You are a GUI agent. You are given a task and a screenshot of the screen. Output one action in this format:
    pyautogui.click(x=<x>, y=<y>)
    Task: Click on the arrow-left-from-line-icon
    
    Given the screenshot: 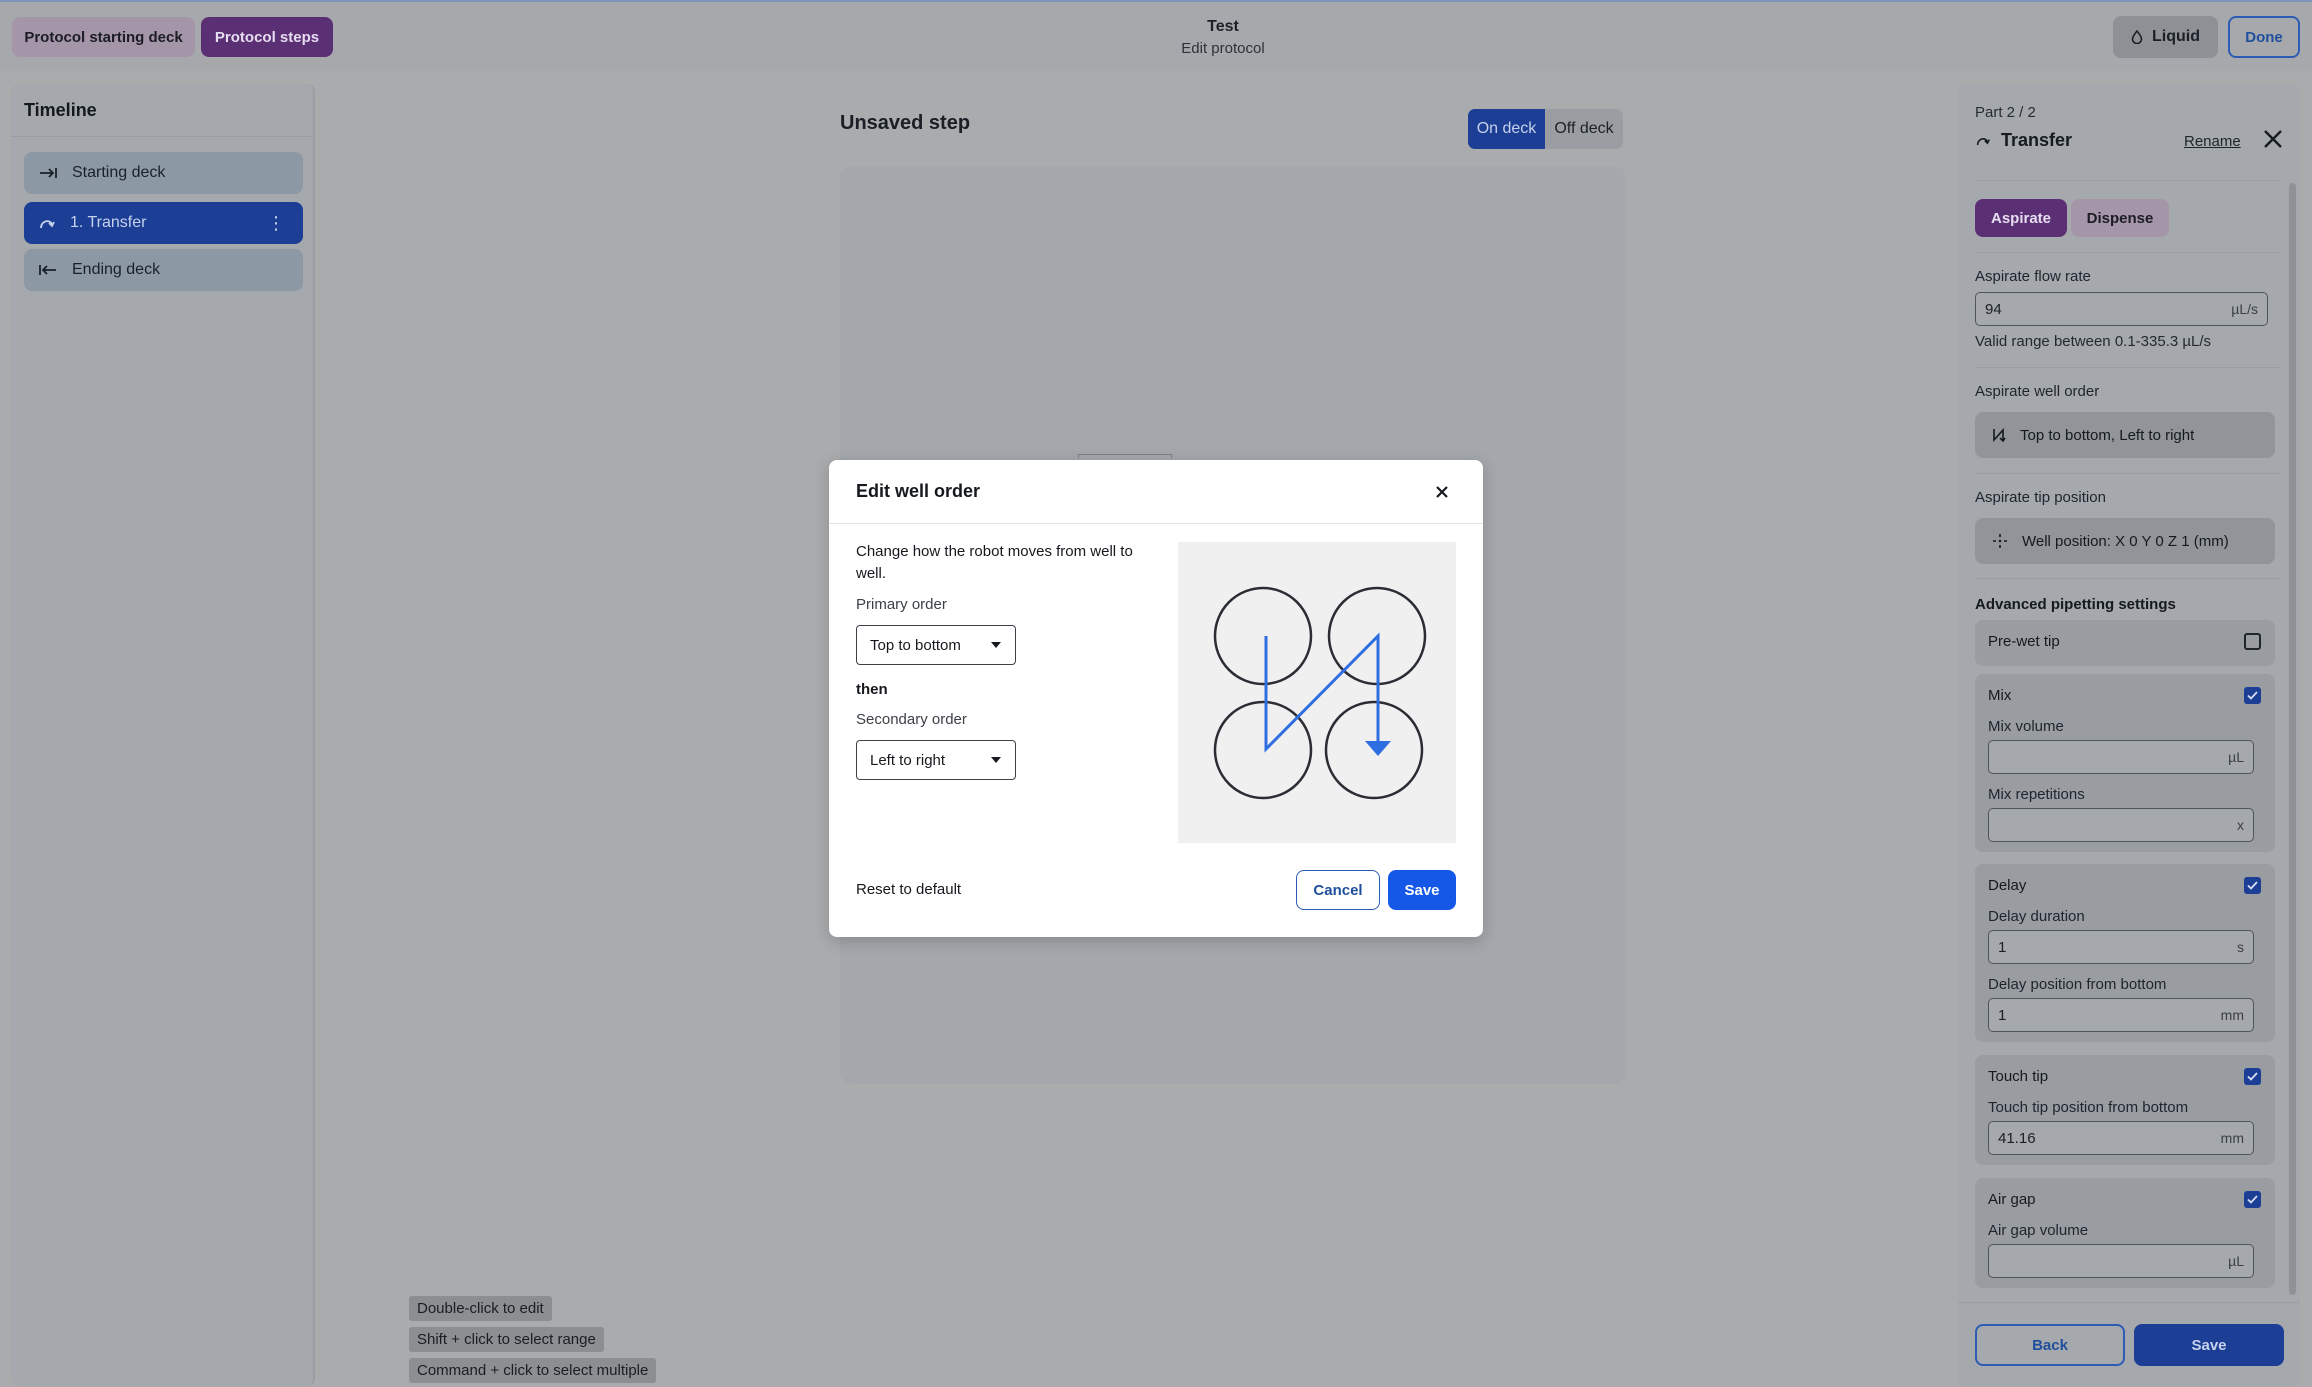 What is the action you would take?
    pyautogui.click(x=47, y=270)
    